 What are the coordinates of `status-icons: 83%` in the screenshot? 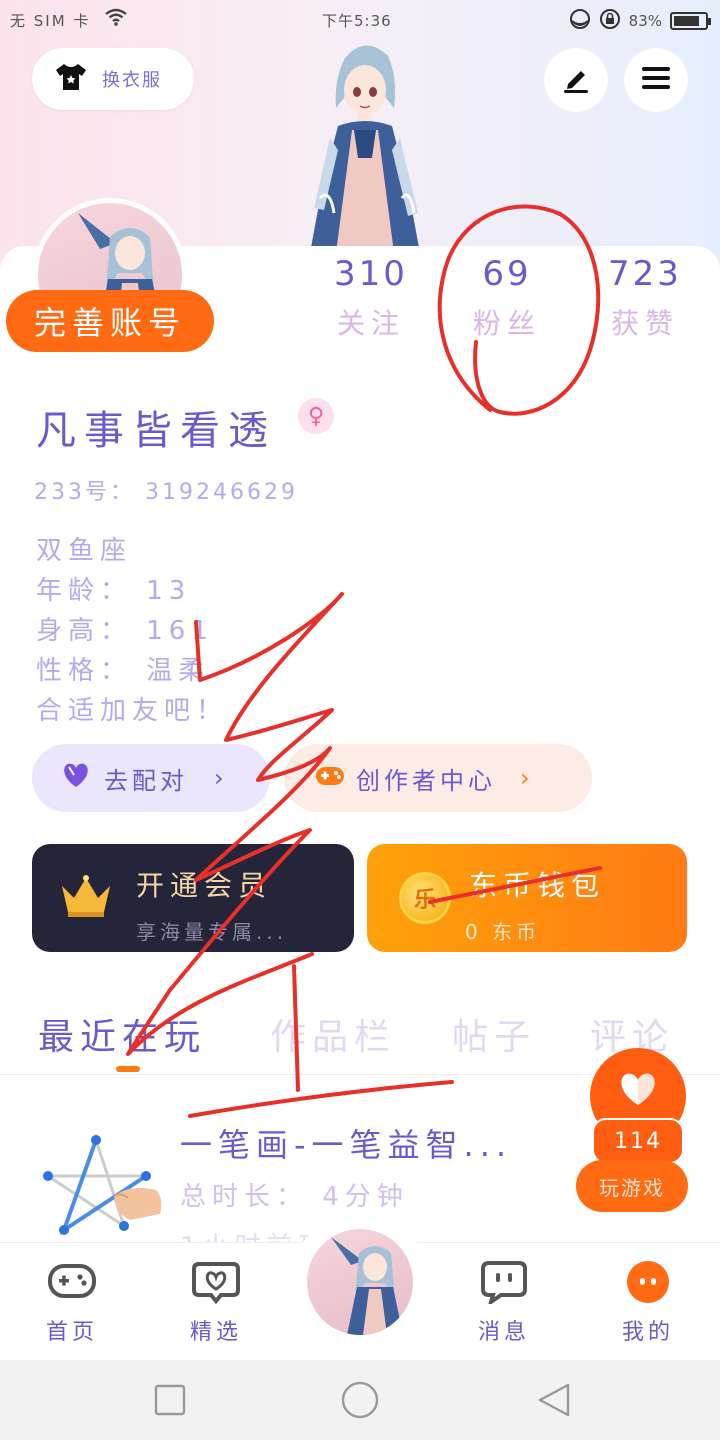 It's located at (640, 21).